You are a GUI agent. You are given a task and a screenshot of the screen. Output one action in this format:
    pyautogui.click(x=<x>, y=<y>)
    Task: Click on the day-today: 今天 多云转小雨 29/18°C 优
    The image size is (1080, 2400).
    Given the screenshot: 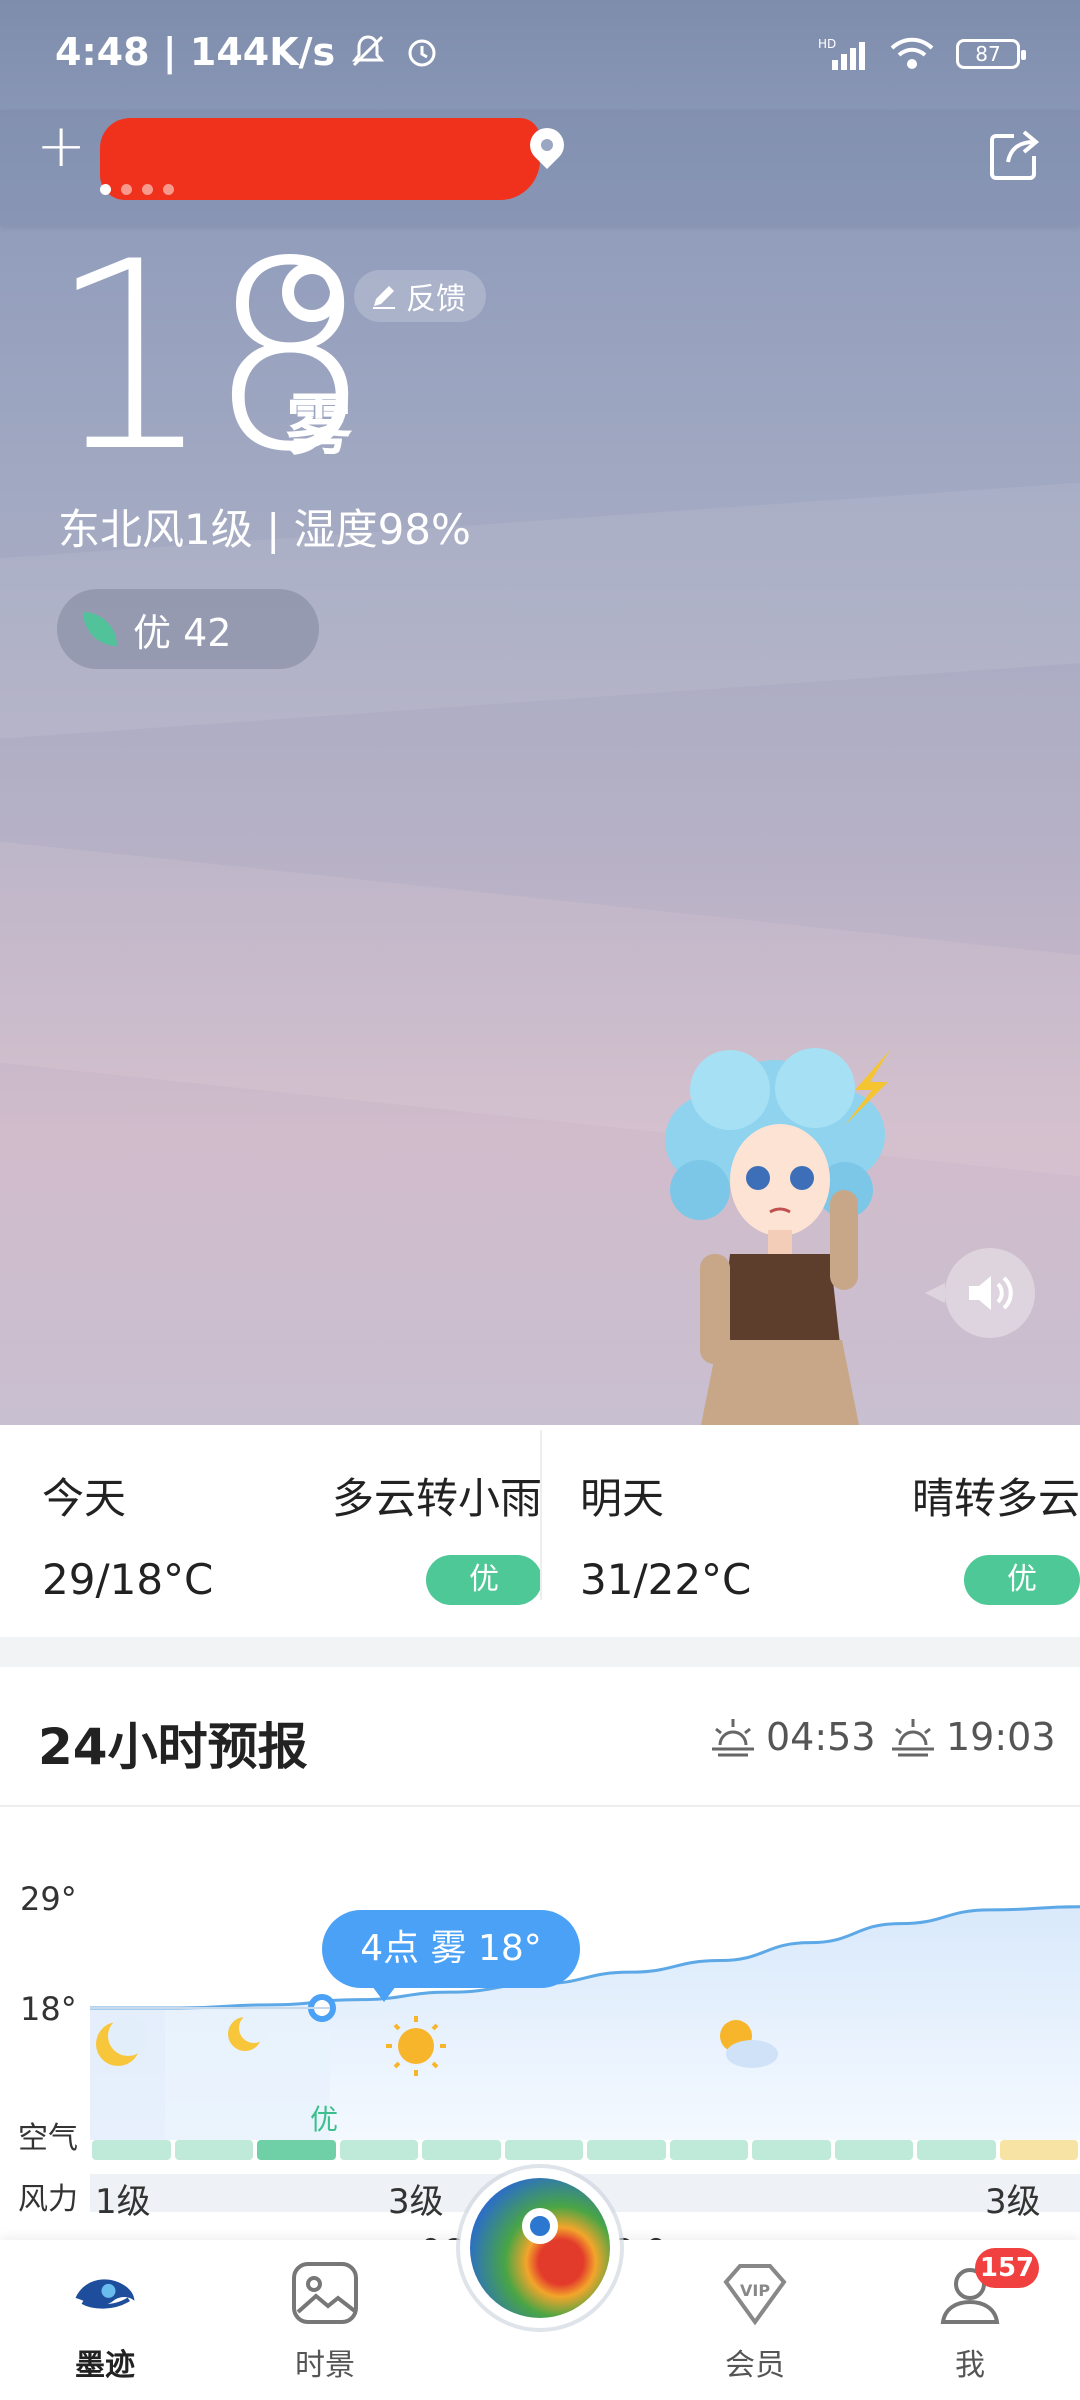 What is the action you would take?
    pyautogui.click(x=292, y=1531)
    